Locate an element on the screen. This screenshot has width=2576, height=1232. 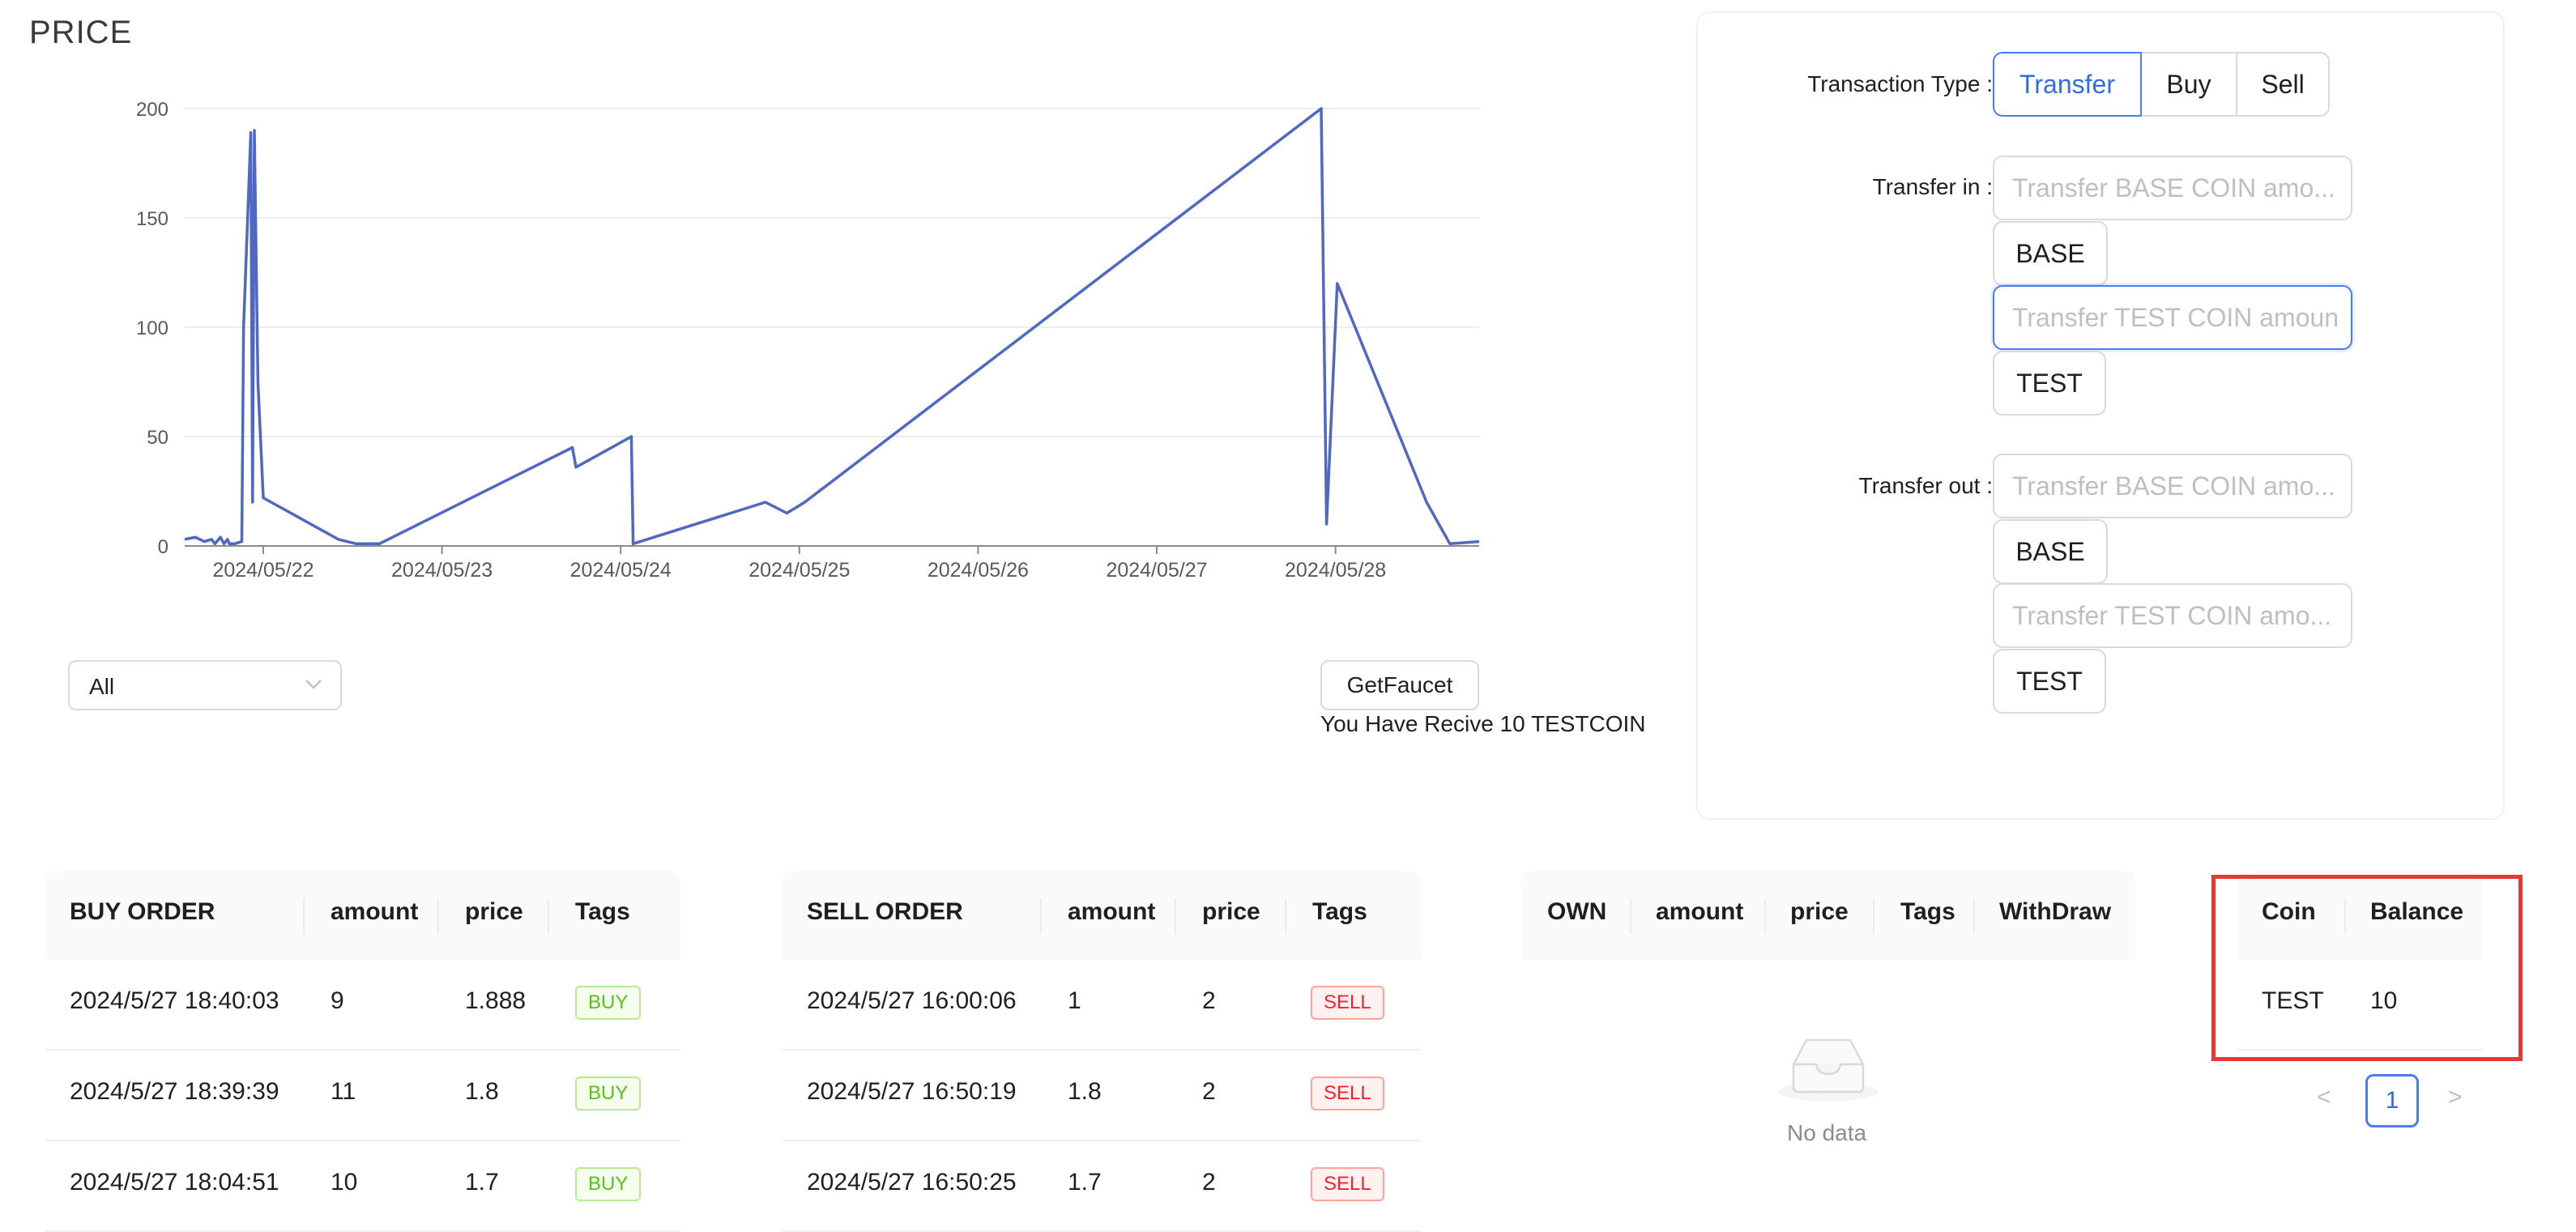
order-price: 1.8 is located at coordinates (482, 1091).